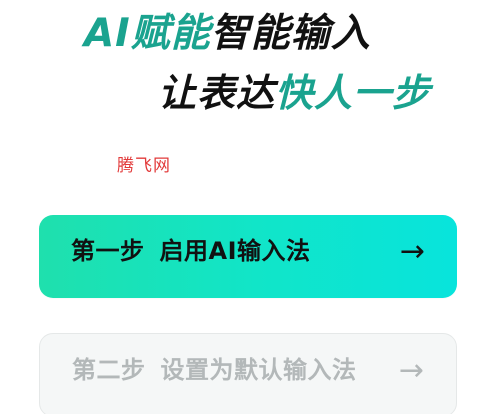 This screenshot has height=414, width=480. I want to click on step-1-prefix: 第一步, so click(108, 251).